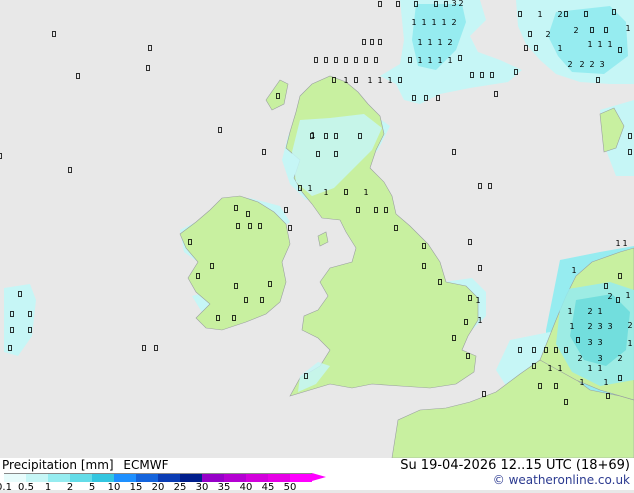  What do you see at coordinates (70, 487) in the screenshot?
I see `legend-tick-label: 2` at bounding box center [70, 487].